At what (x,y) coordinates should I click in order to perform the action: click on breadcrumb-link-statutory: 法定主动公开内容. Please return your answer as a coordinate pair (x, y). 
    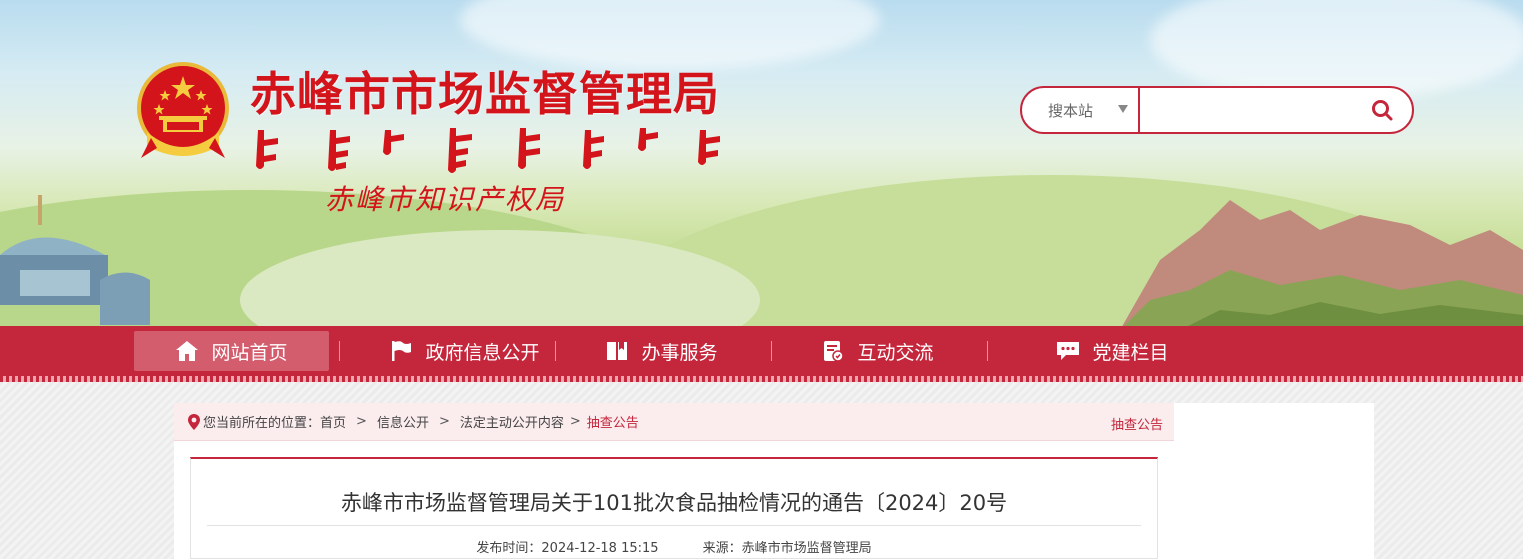
    Looking at the image, I should click on (512, 421).